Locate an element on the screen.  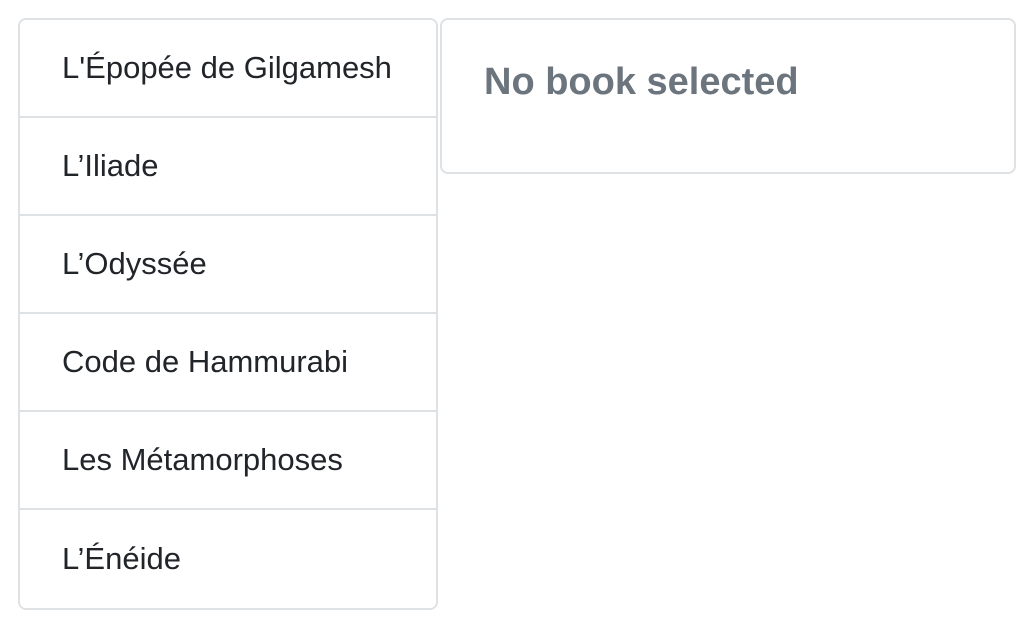
book-item-eneide: L’Énéide is located at coordinates (228, 559).